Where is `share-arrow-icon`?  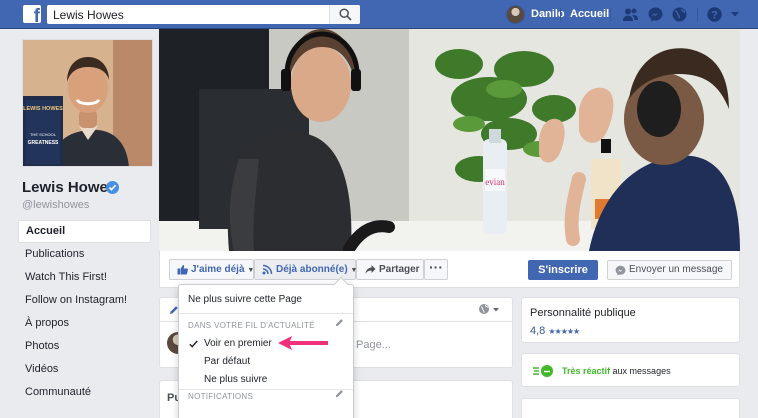
share-arrow-icon is located at coordinates (370, 269).